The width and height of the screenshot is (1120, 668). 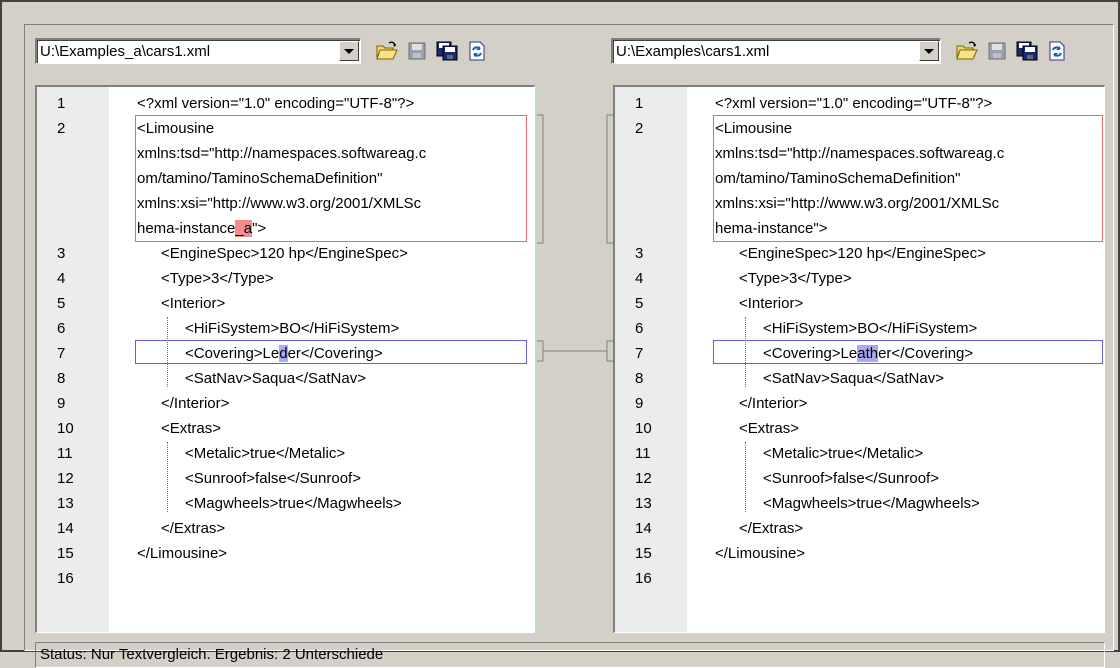 What do you see at coordinates (65, 478) in the screenshot?
I see `line-number: 12` at bounding box center [65, 478].